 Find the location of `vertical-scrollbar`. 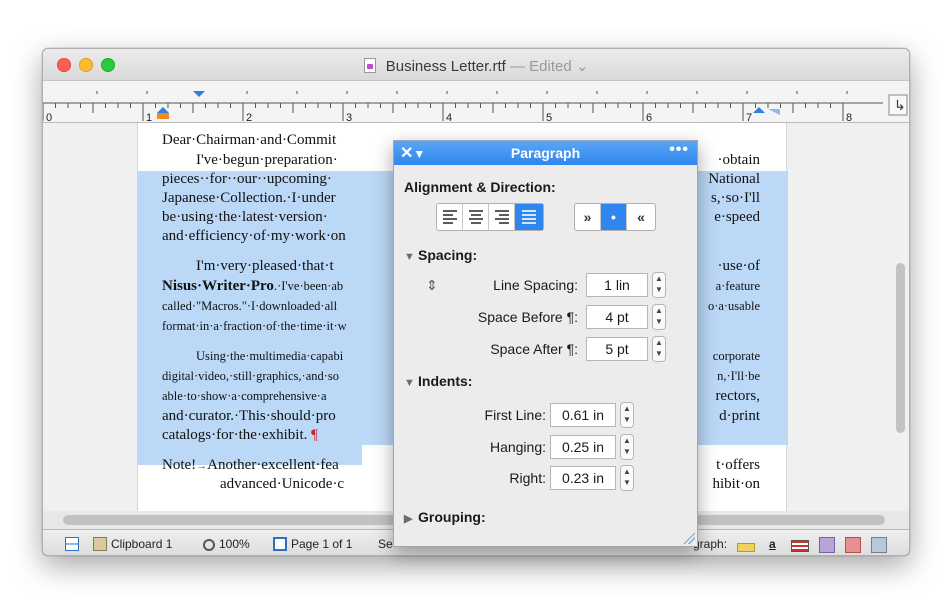

vertical-scrollbar is located at coordinates (900, 348).